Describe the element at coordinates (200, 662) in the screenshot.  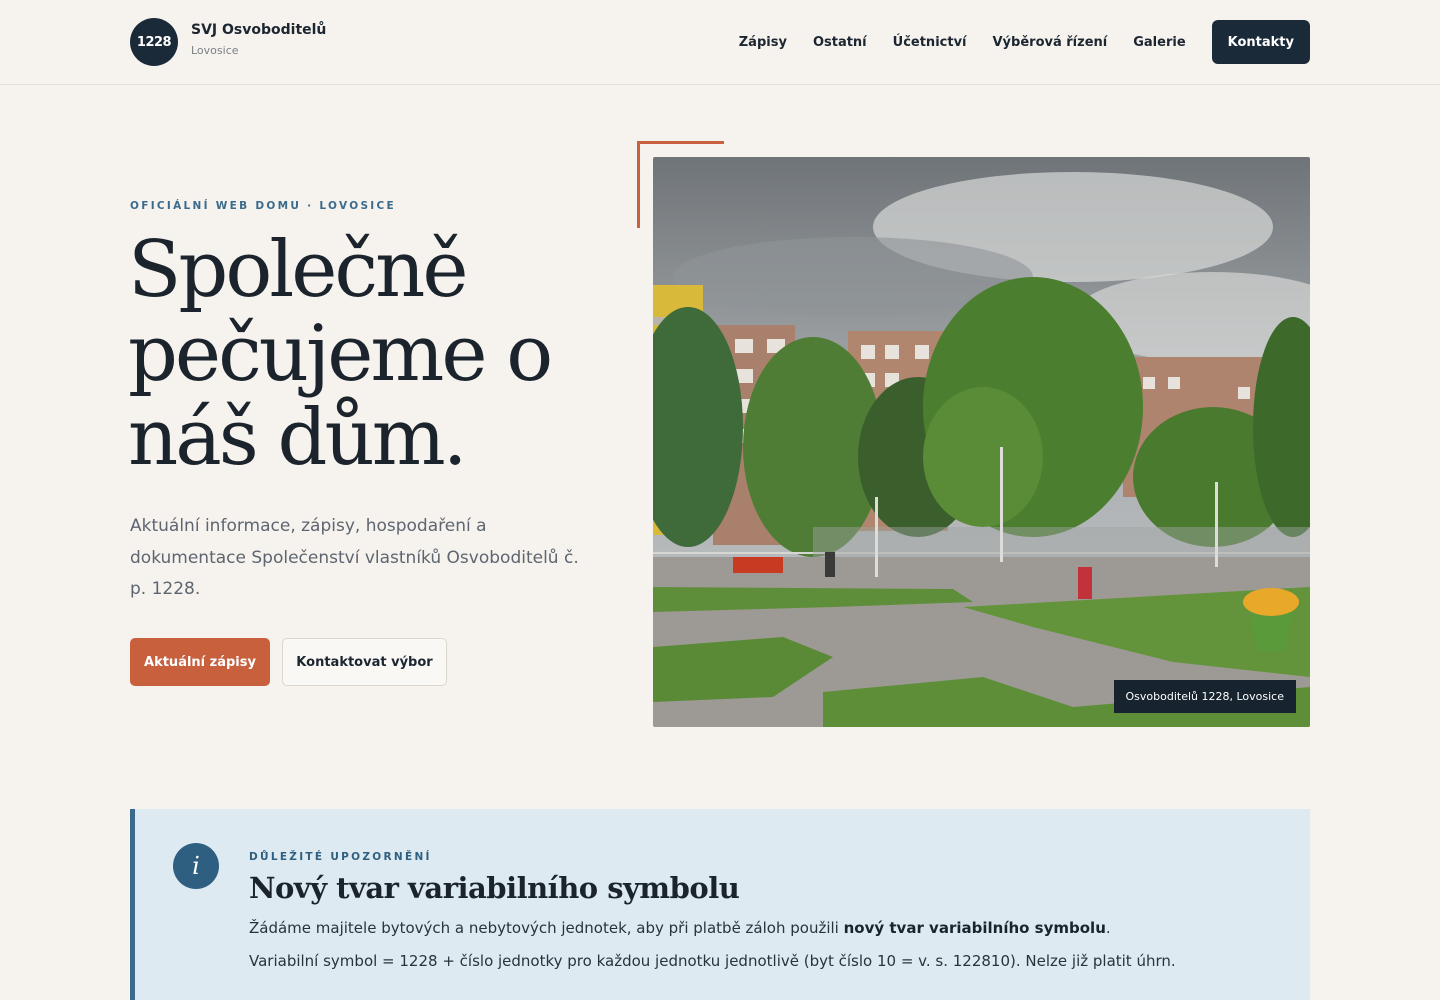
I see `current-minutes-button: Aktuální zápisy` at that location.